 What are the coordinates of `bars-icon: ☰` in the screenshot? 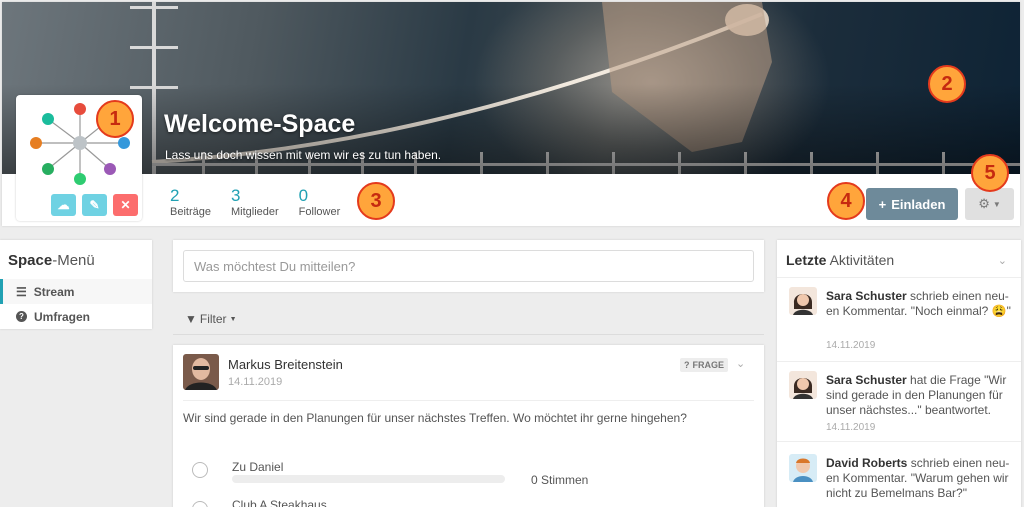 It's located at (21, 291).